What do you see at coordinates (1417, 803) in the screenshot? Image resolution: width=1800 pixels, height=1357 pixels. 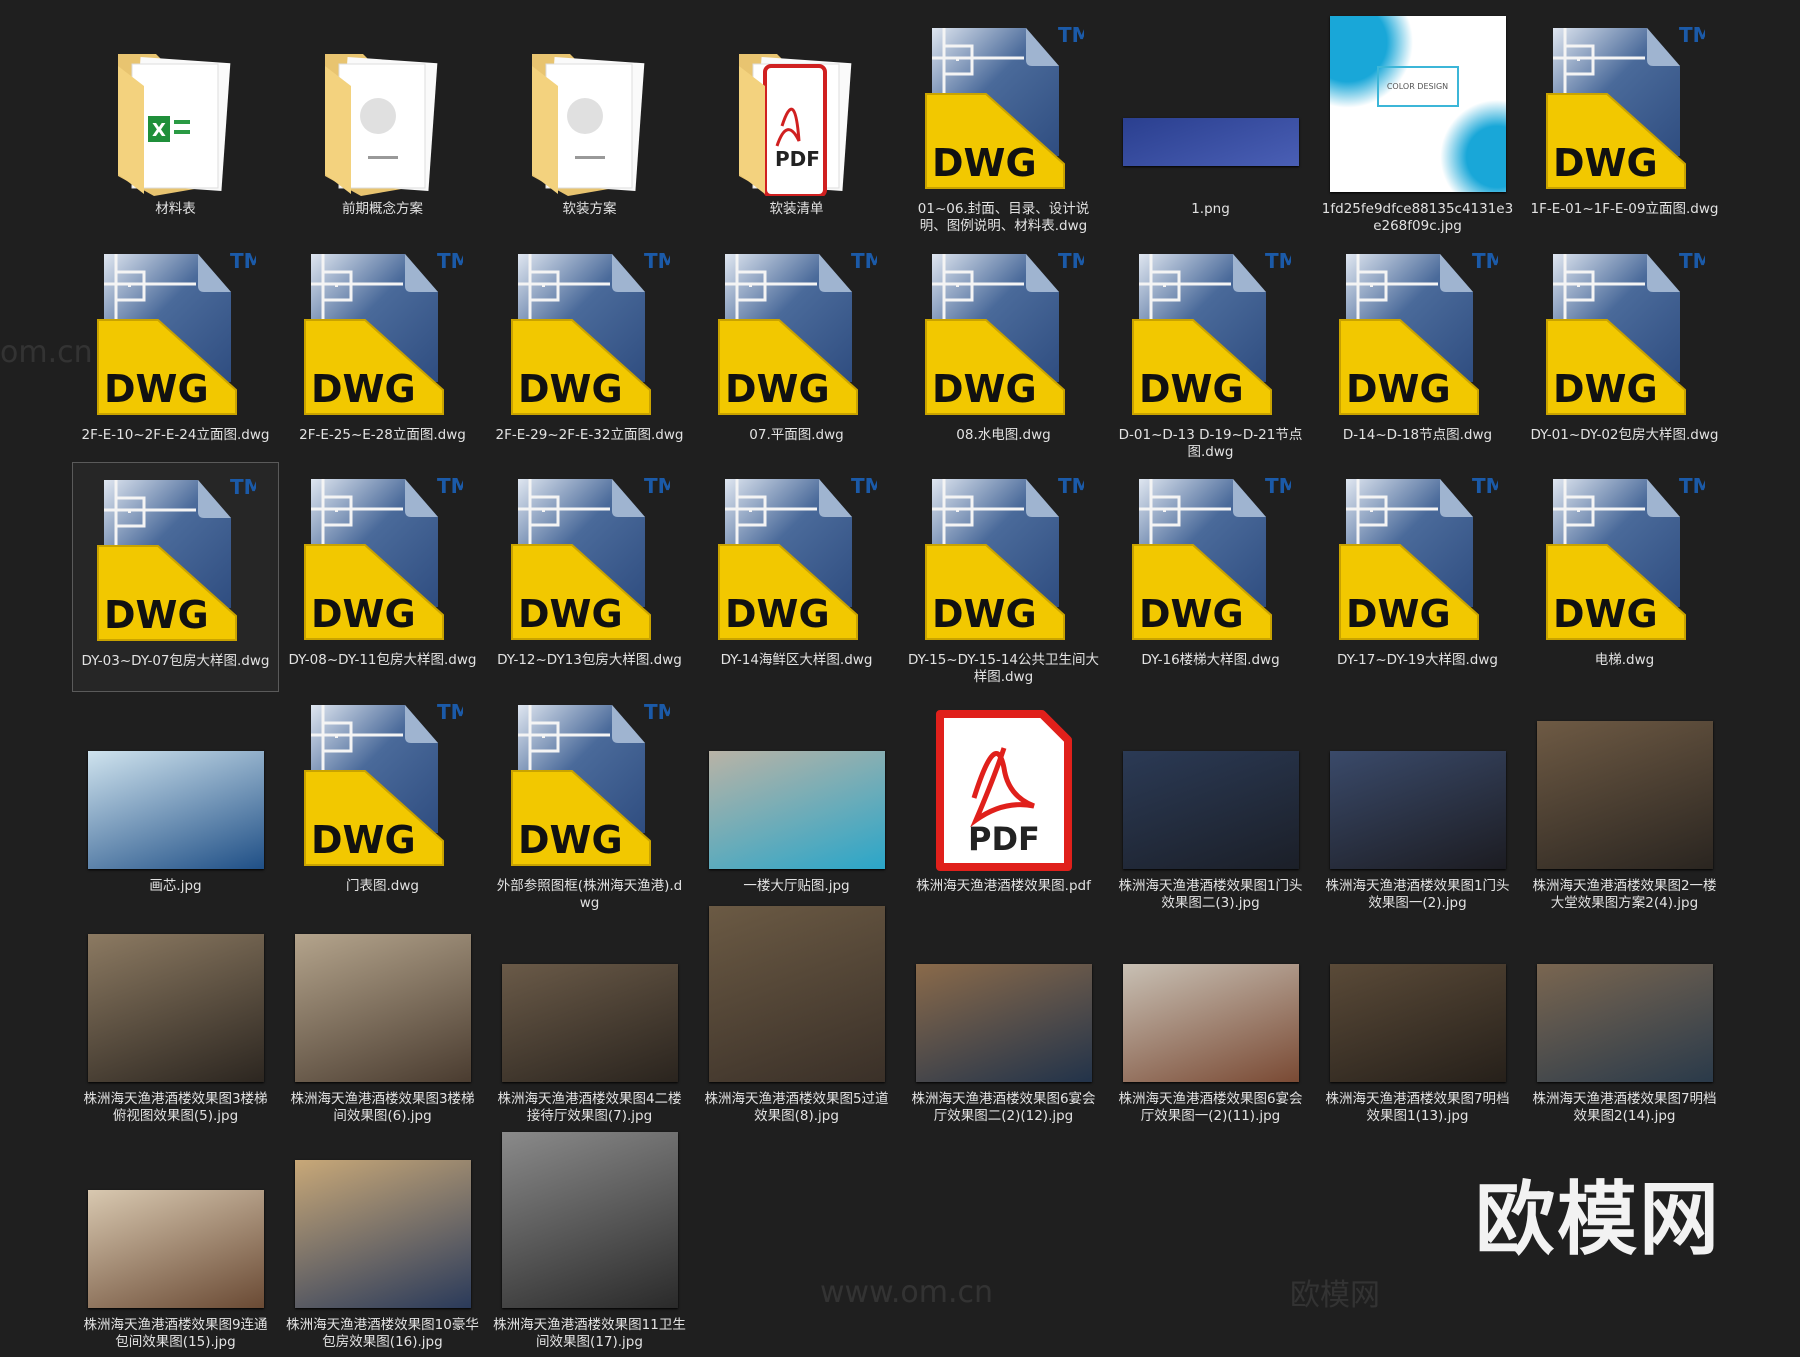 I see `file-item: 株洲海天渔港酒楼效果图1门头效果图一(2).jpg` at bounding box center [1417, 803].